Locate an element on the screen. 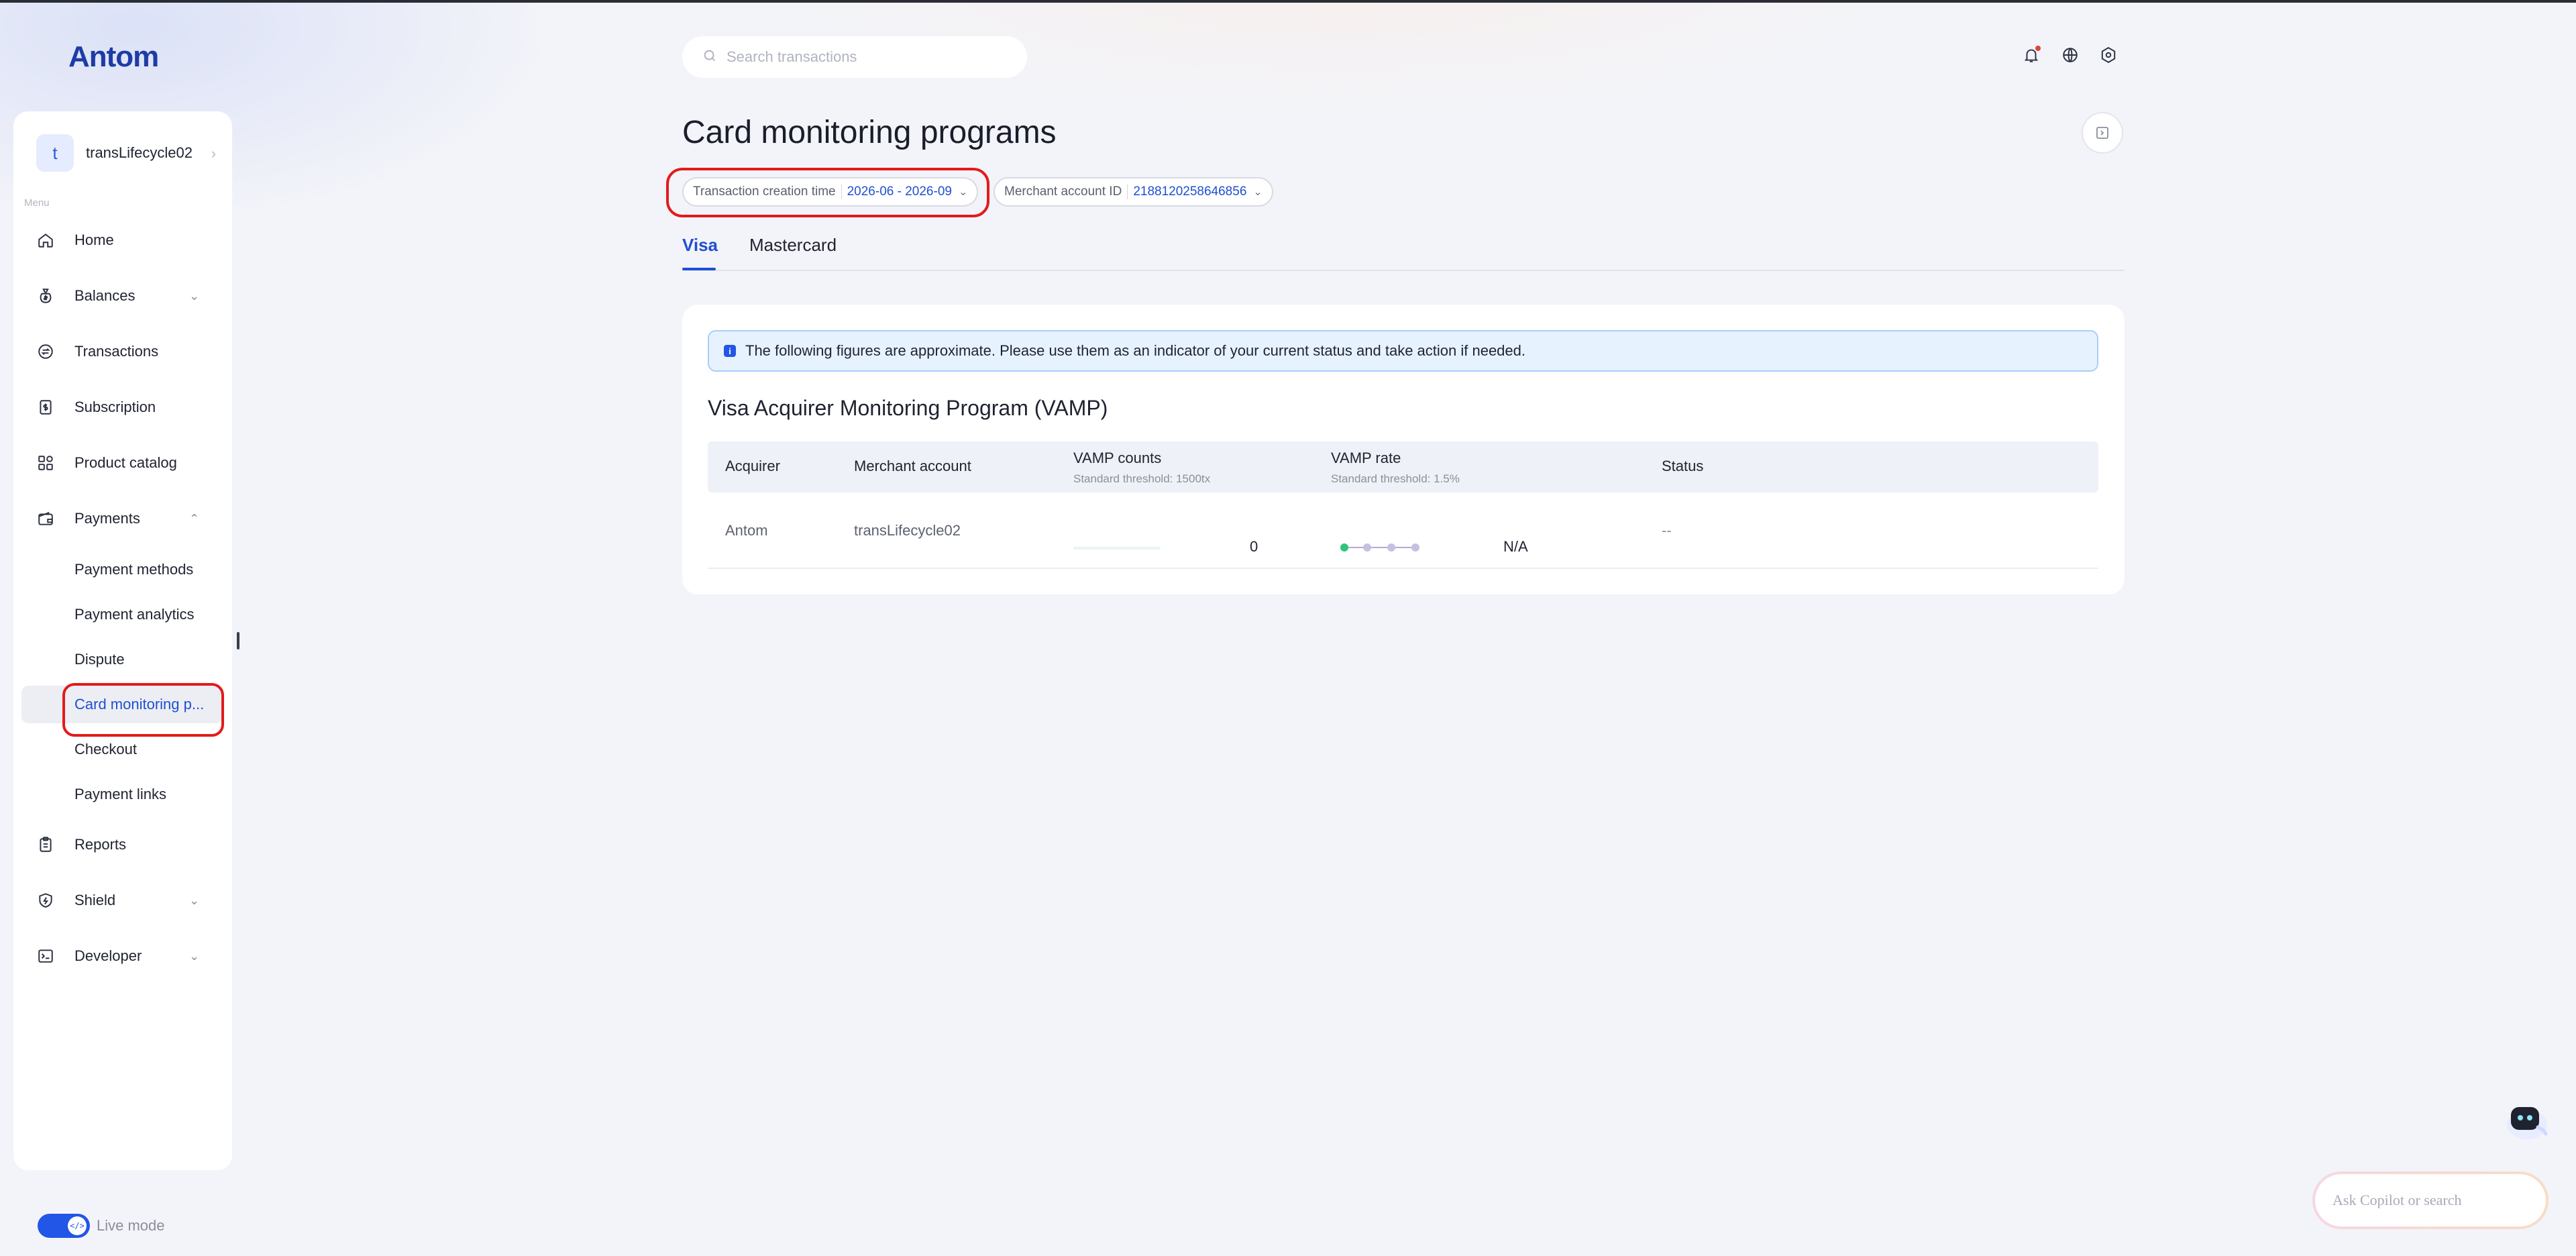 This screenshot has height=1256, width=2576. home-icon is located at coordinates (45, 240).